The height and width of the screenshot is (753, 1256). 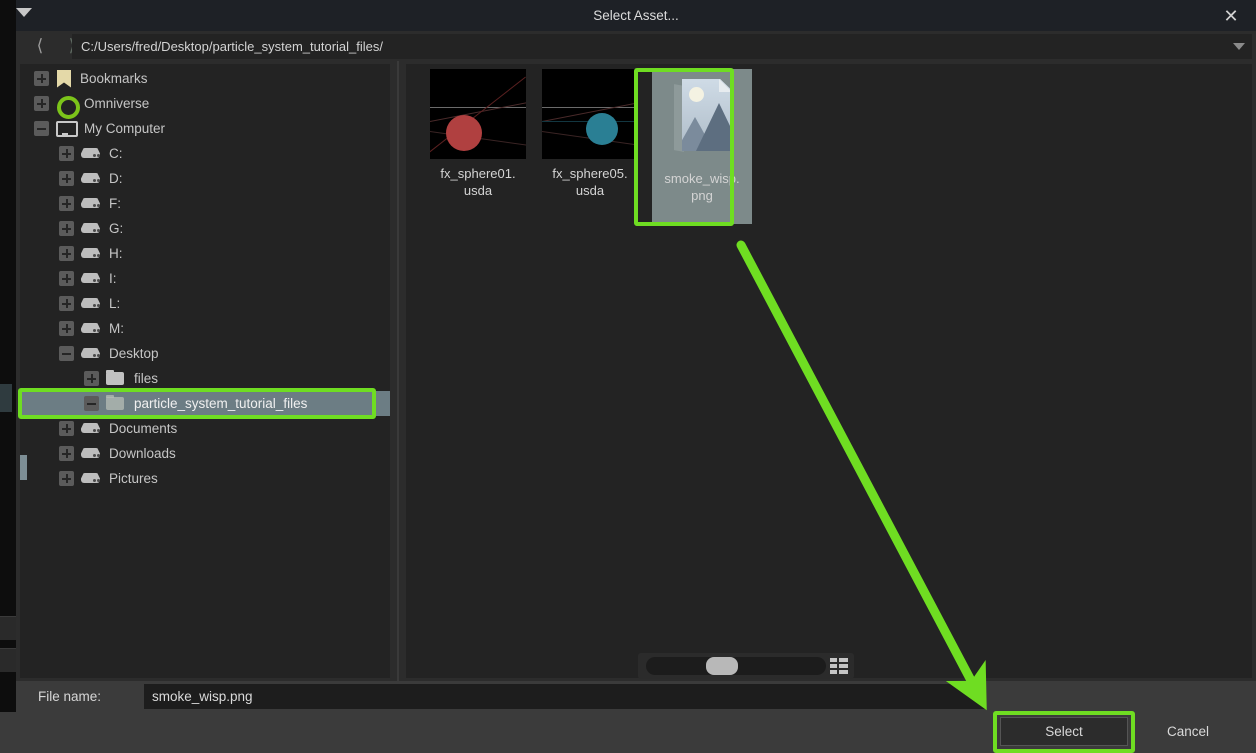 What do you see at coordinates (478, 173) in the screenshot?
I see `file-item-label-line1: fx_sphere01.` at bounding box center [478, 173].